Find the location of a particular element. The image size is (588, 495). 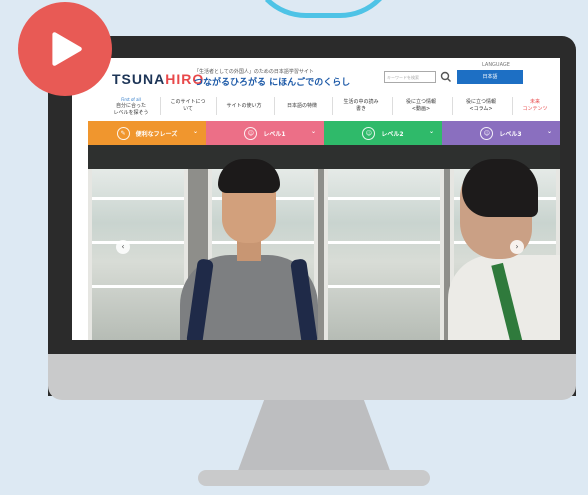

tab-level-1: ☺ レベル1 ⌄ is located at coordinates (265, 133).